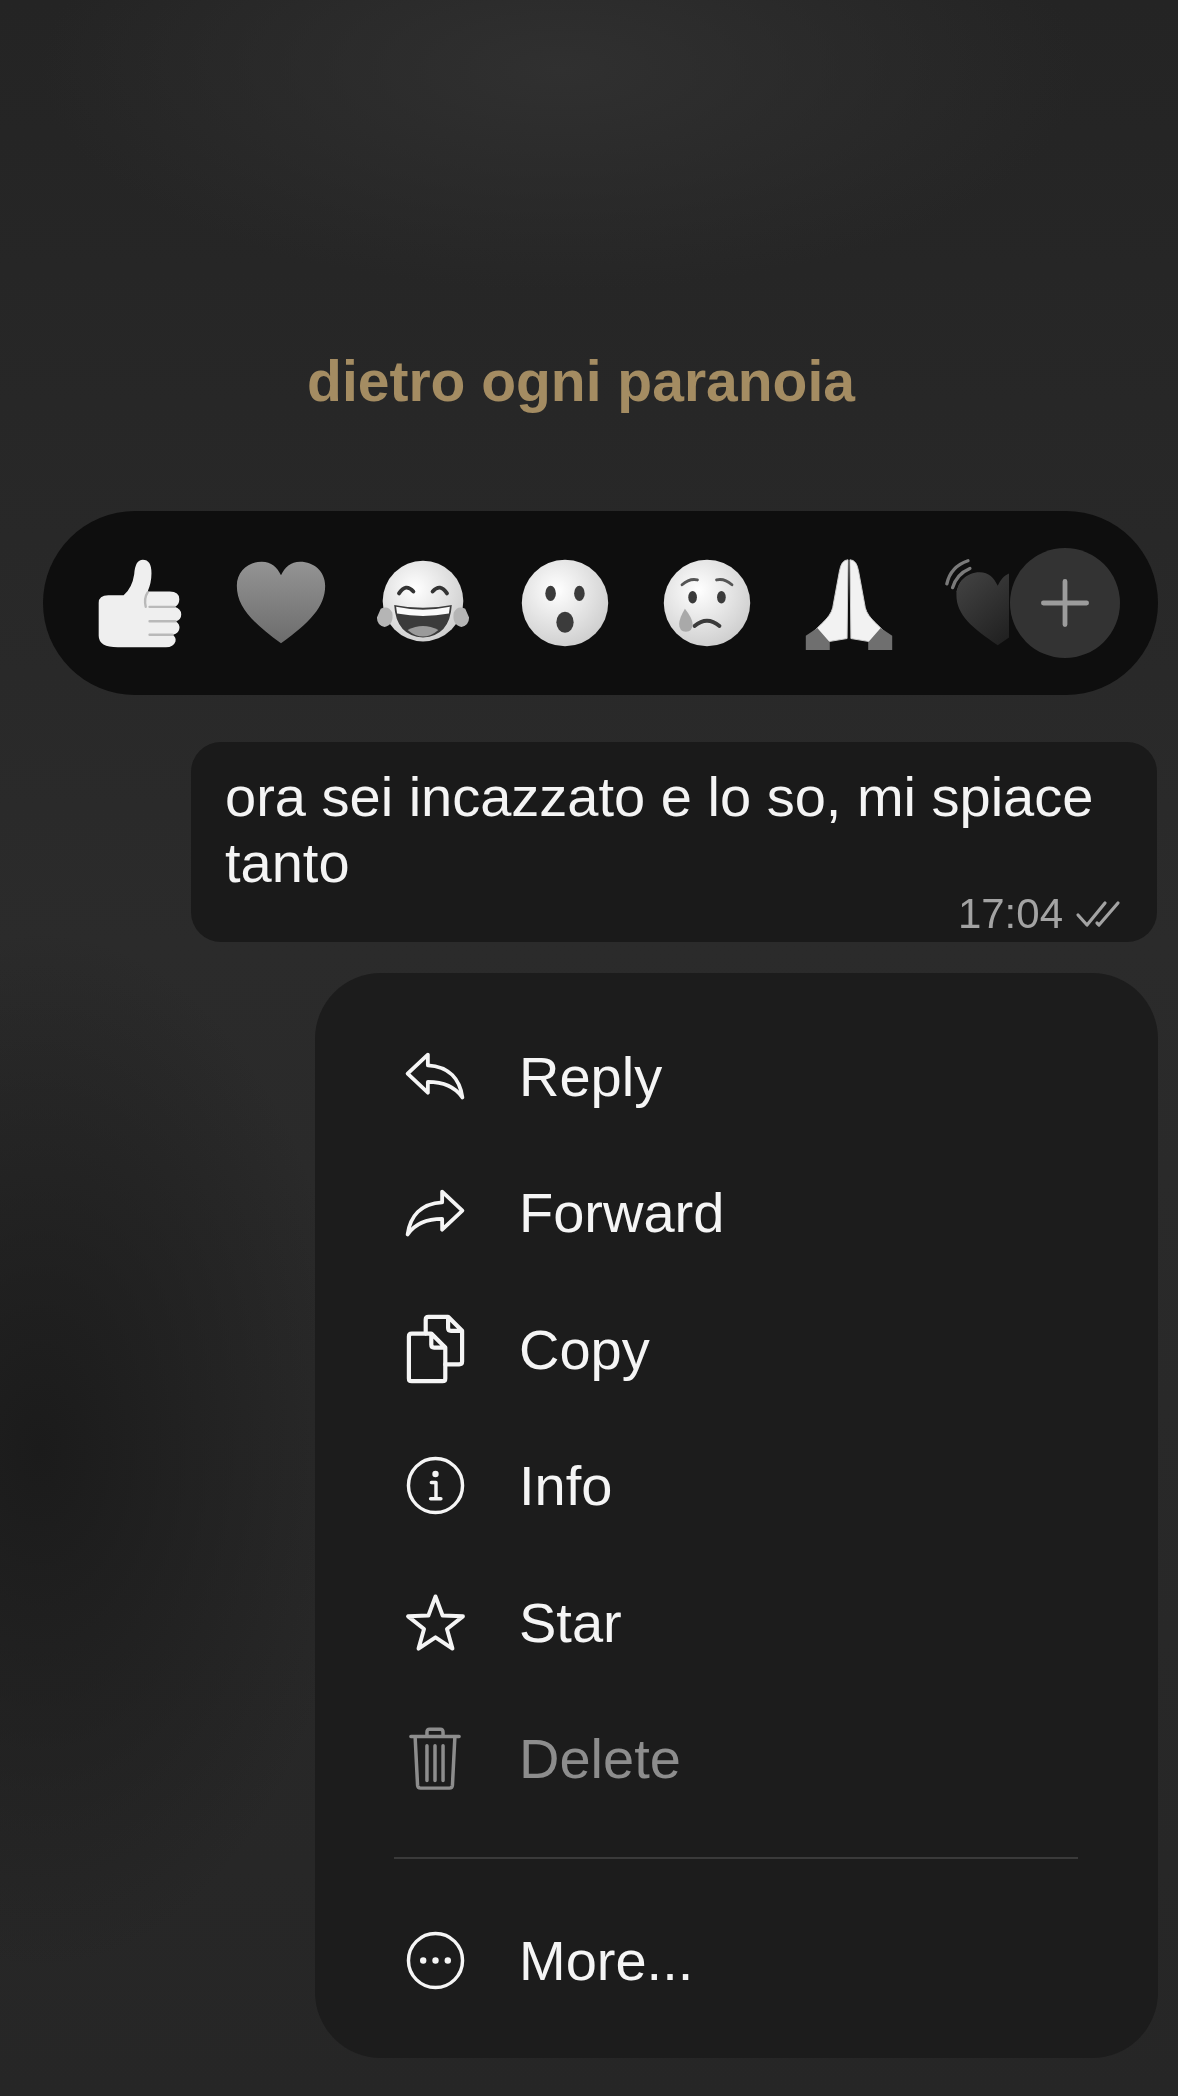 This screenshot has height=2096, width=1178. I want to click on menu-item: Forward, so click(736, 1212).